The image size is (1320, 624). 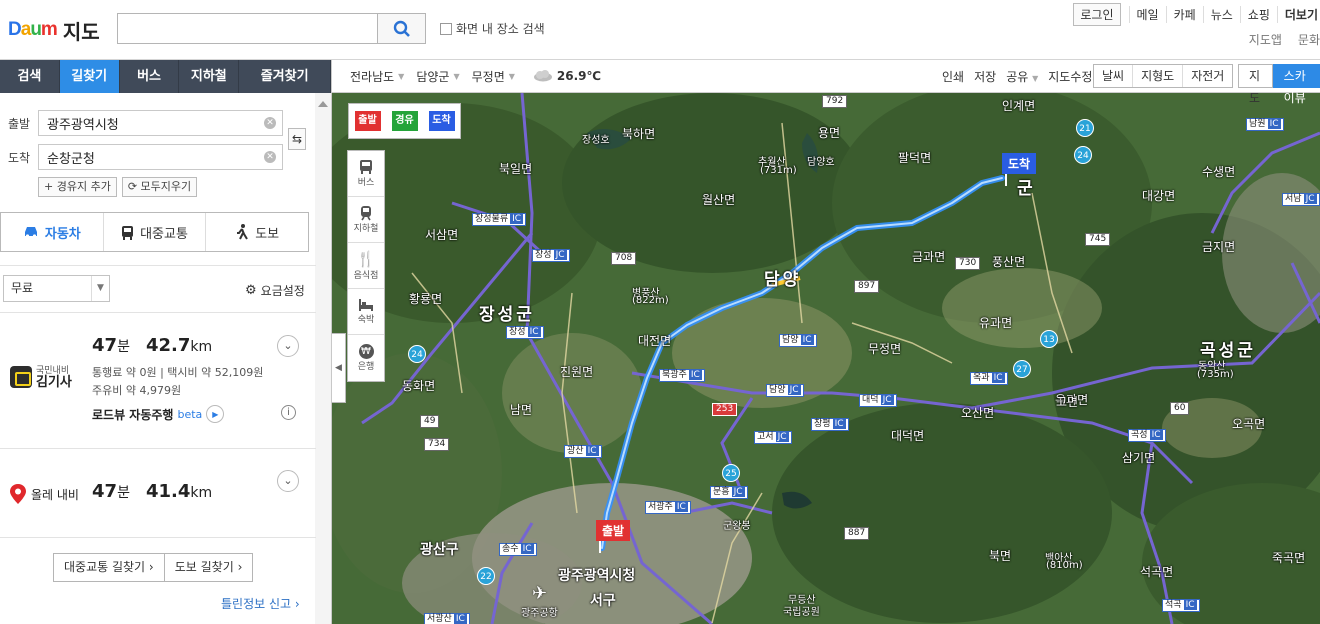 I want to click on gnb-cafe: 카페, so click(x=1184, y=14).